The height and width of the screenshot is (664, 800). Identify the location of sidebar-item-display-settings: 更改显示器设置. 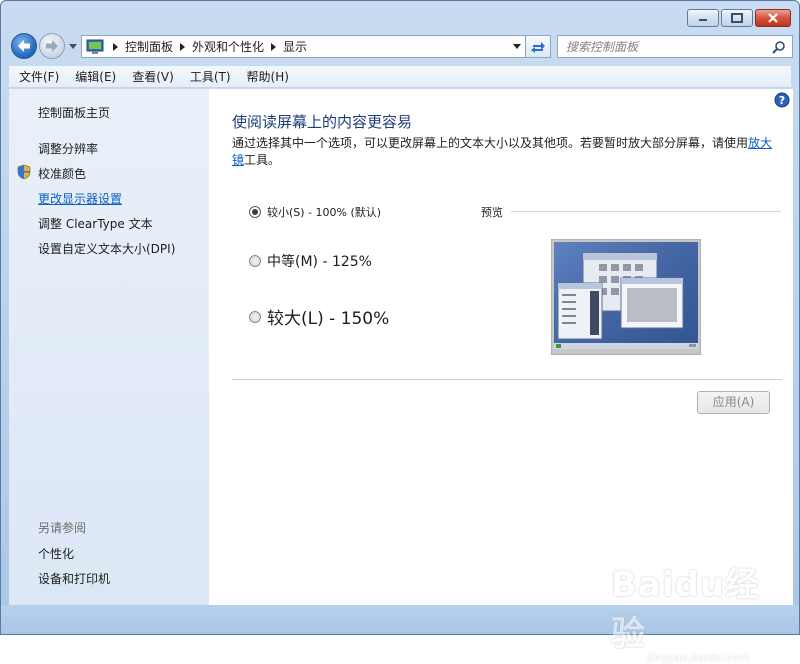
(80, 198).